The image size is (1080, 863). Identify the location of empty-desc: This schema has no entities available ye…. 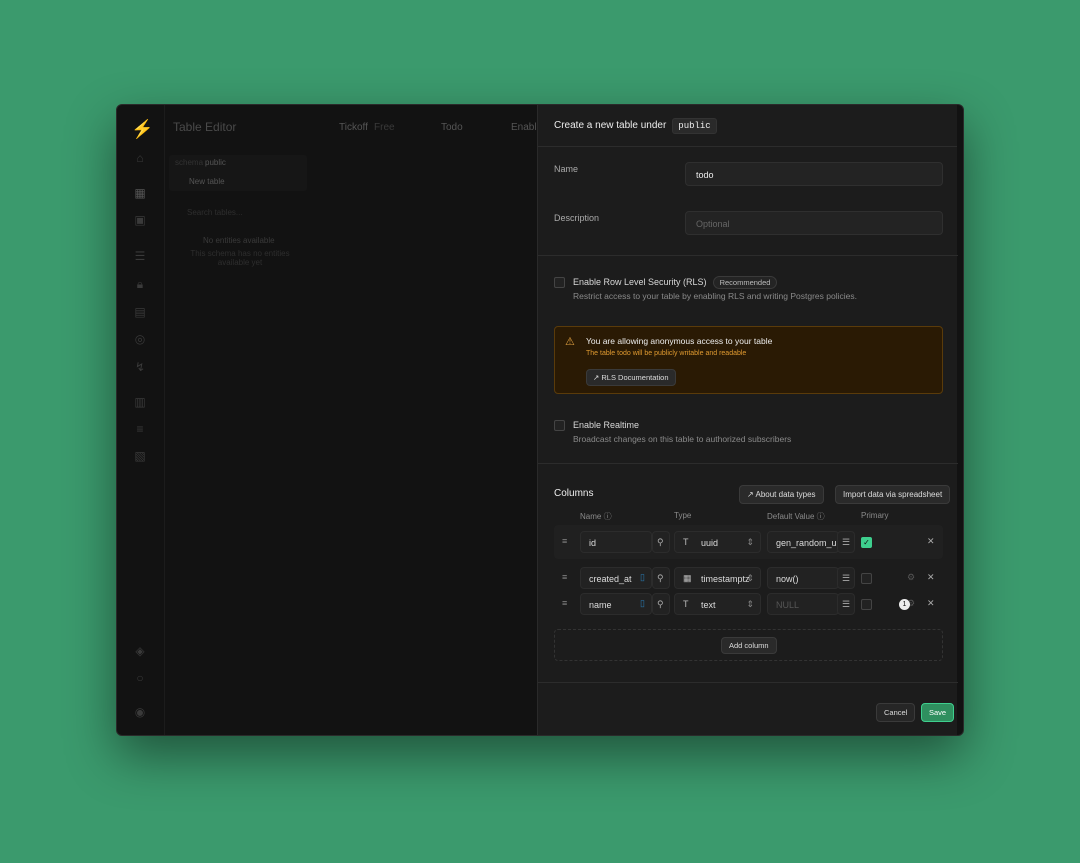
(240, 258).